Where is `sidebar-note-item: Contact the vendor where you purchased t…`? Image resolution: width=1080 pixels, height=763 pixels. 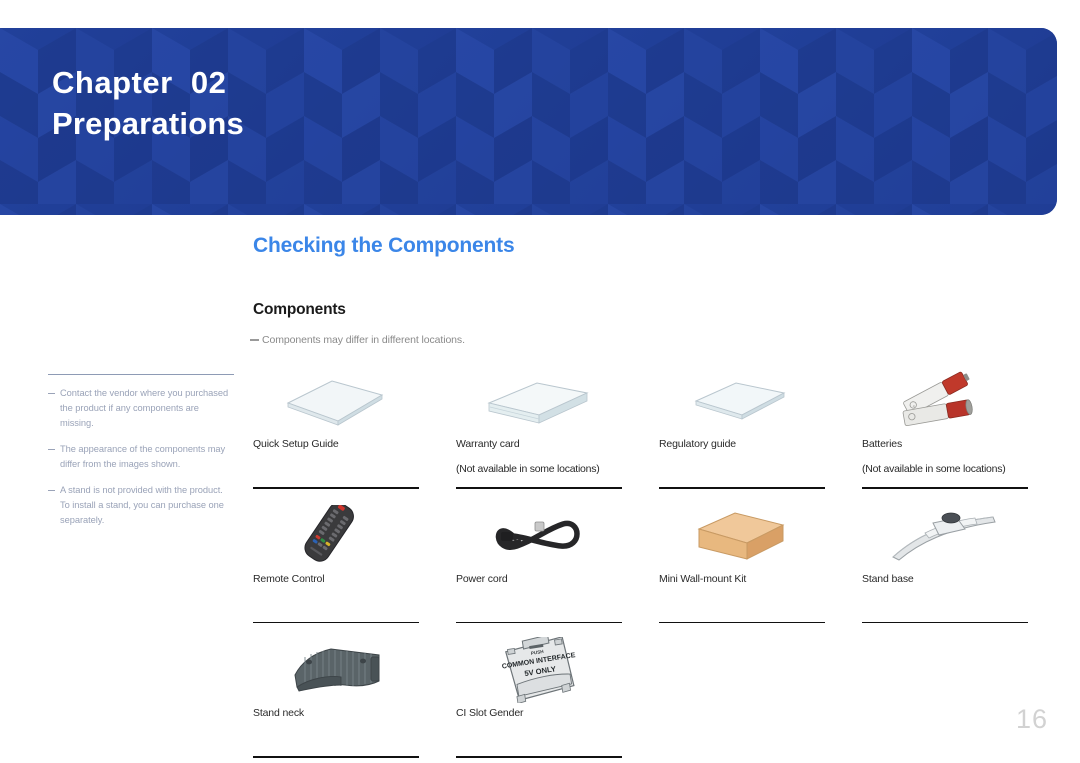 sidebar-note-item: Contact the vendor where you purchased t… is located at coordinates (141, 408).